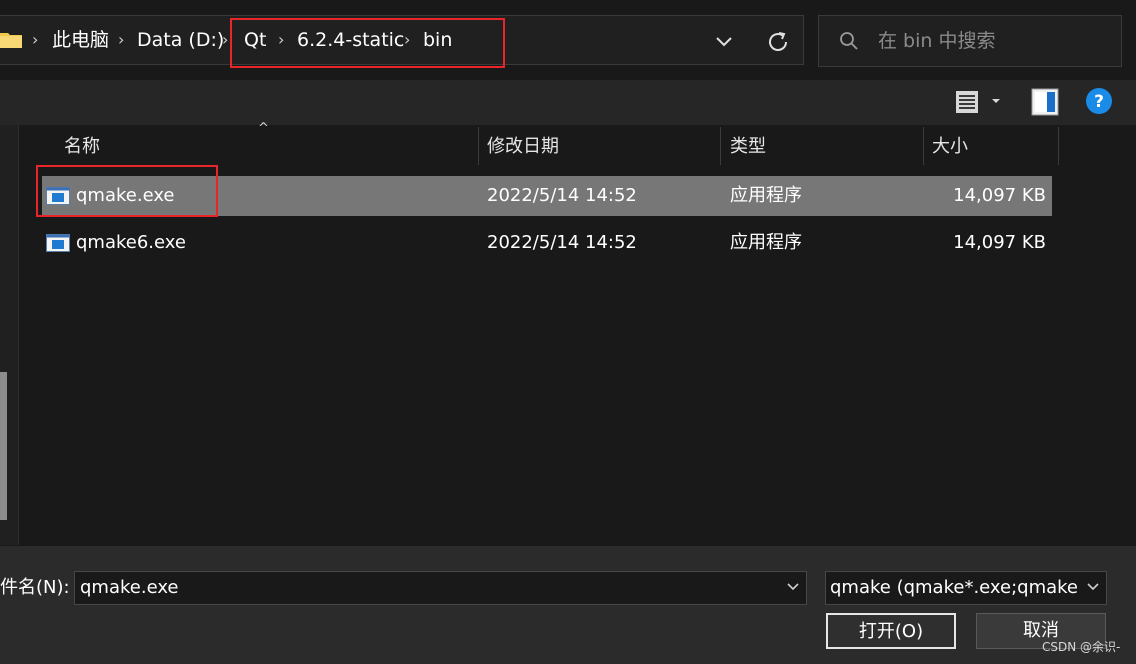 The height and width of the screenshot is (664, 1136). What do you see at coordinates (263, 128) in the screenshot?
I see `sort-ascending-icon: ^` at bounding box center [263, 128].